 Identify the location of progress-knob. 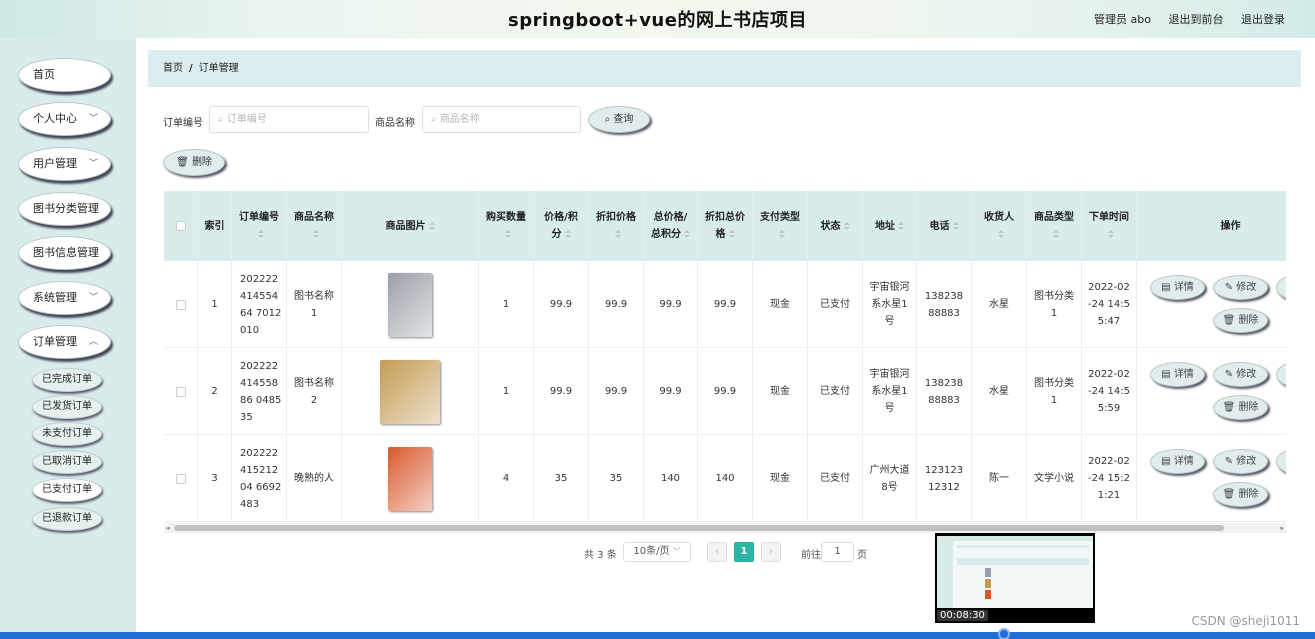
(1004, 633).